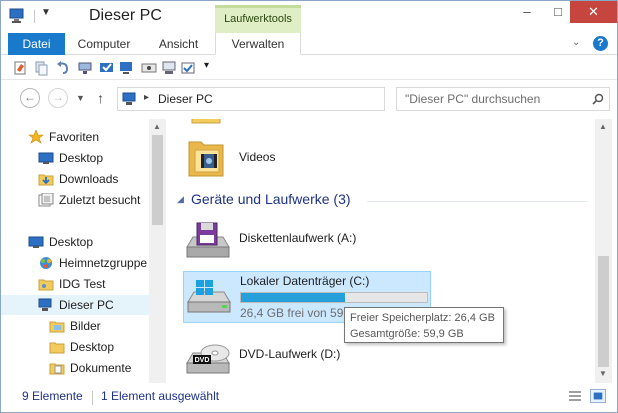 The width and height of the screenshot is (618, 413). What do you see at coordinates (208, 359) in the screenshot?
I see `dvd-drive-icon: DVD` at bounding box center [208, 359].